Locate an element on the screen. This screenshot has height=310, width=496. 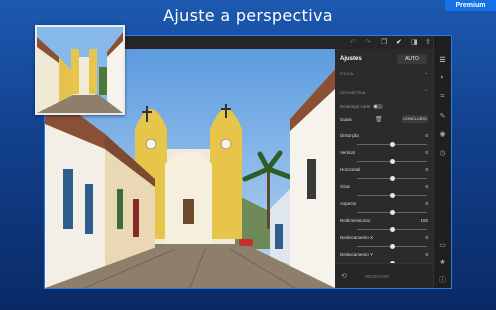
redo-icon: ↷ is located at coordinates (368, 42).